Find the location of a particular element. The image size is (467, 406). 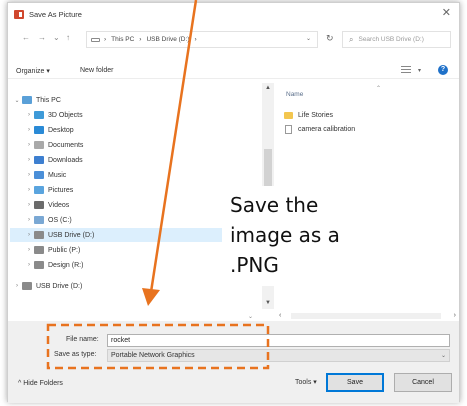

sidebar-item-label: Music is located at coordinates (57, 175).